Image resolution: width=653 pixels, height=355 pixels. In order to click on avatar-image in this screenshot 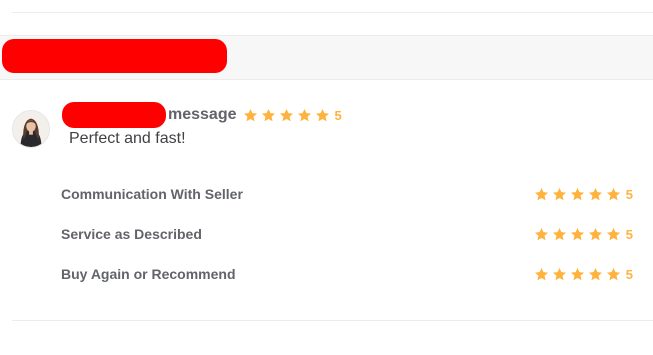, I will do `click(31, 129)`.